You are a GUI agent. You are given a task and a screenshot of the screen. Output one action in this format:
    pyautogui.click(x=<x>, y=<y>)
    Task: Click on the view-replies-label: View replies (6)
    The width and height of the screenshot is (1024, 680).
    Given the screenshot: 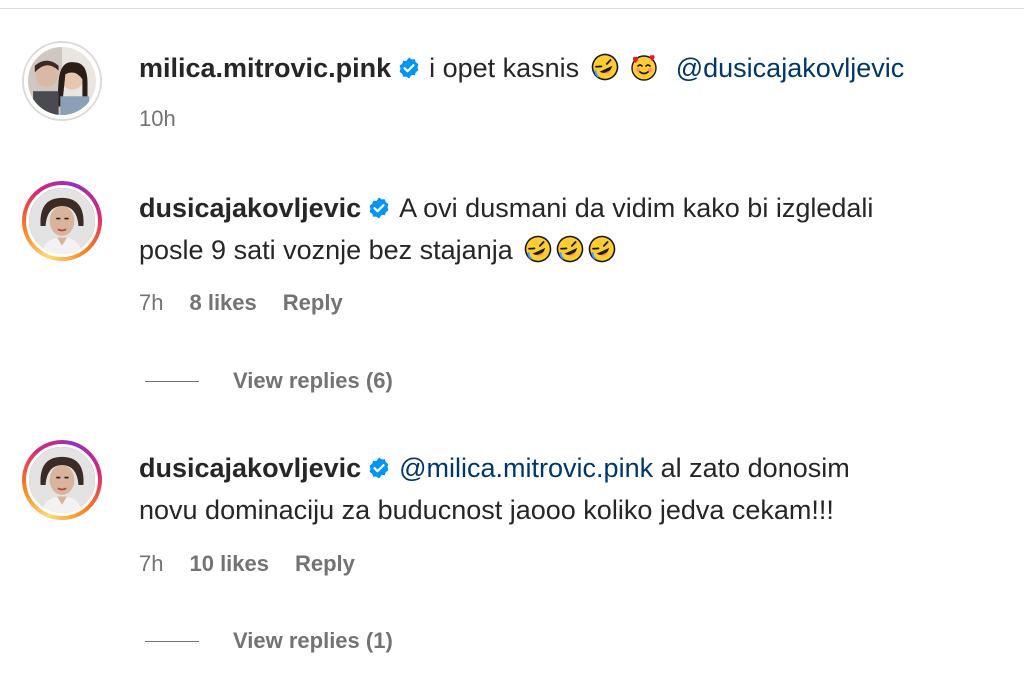 What is the action you would take?
    pyautogui.click(x=313, y=380)
    